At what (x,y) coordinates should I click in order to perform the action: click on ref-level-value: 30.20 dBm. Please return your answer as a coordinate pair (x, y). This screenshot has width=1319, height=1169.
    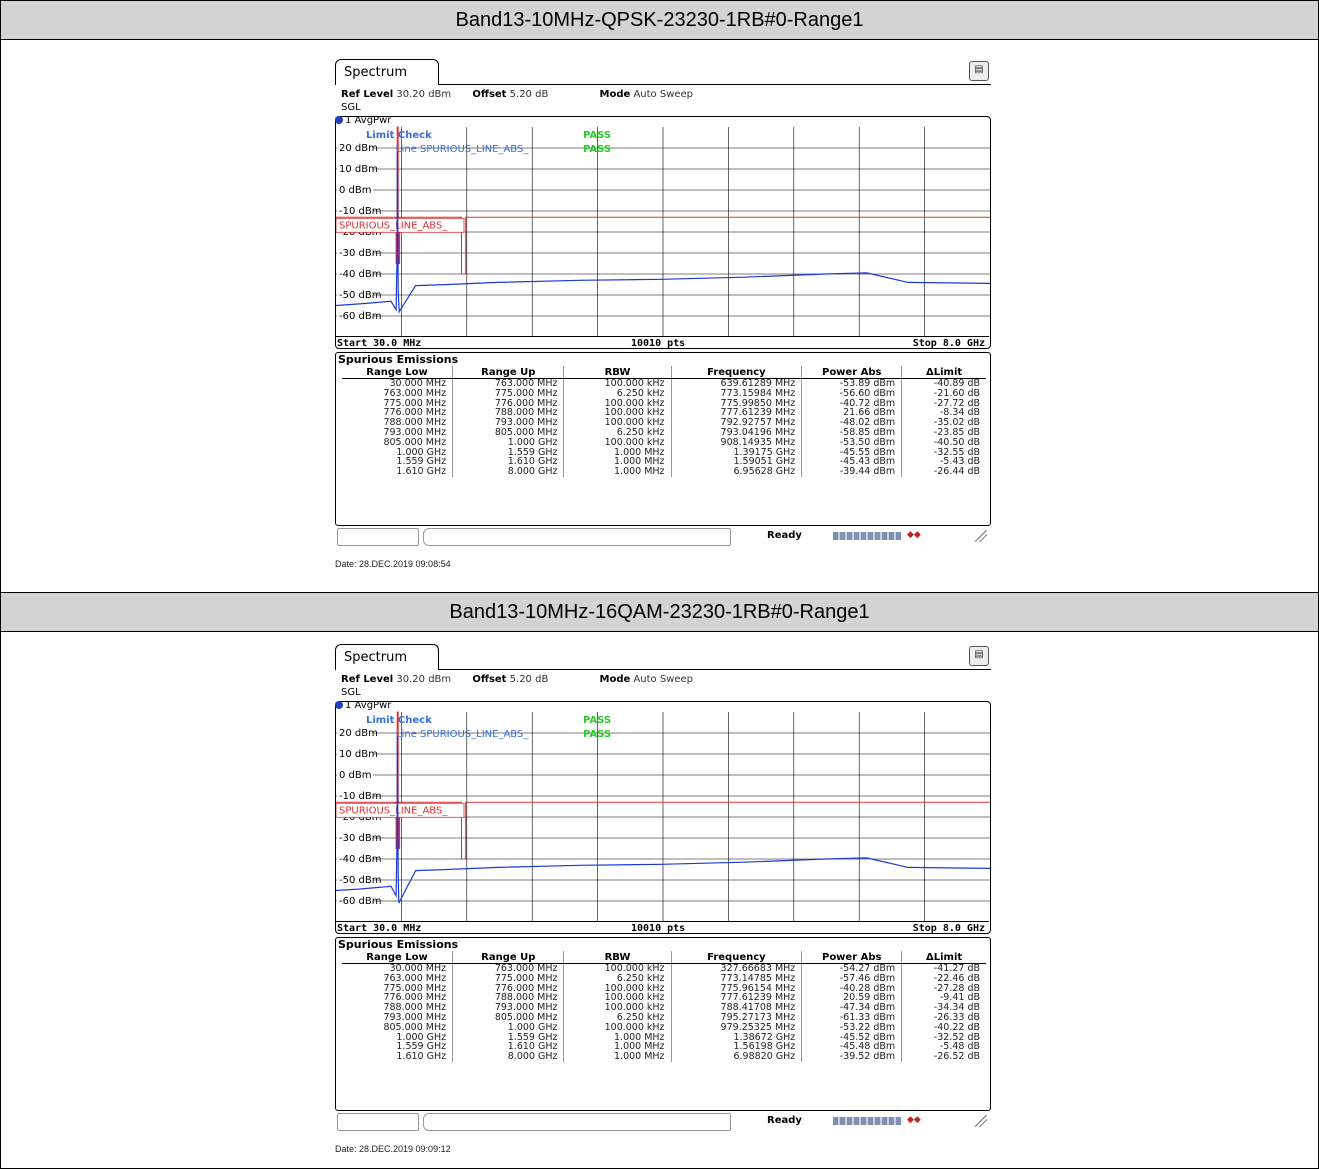
    Looking at the image, I should click on (424, 94).